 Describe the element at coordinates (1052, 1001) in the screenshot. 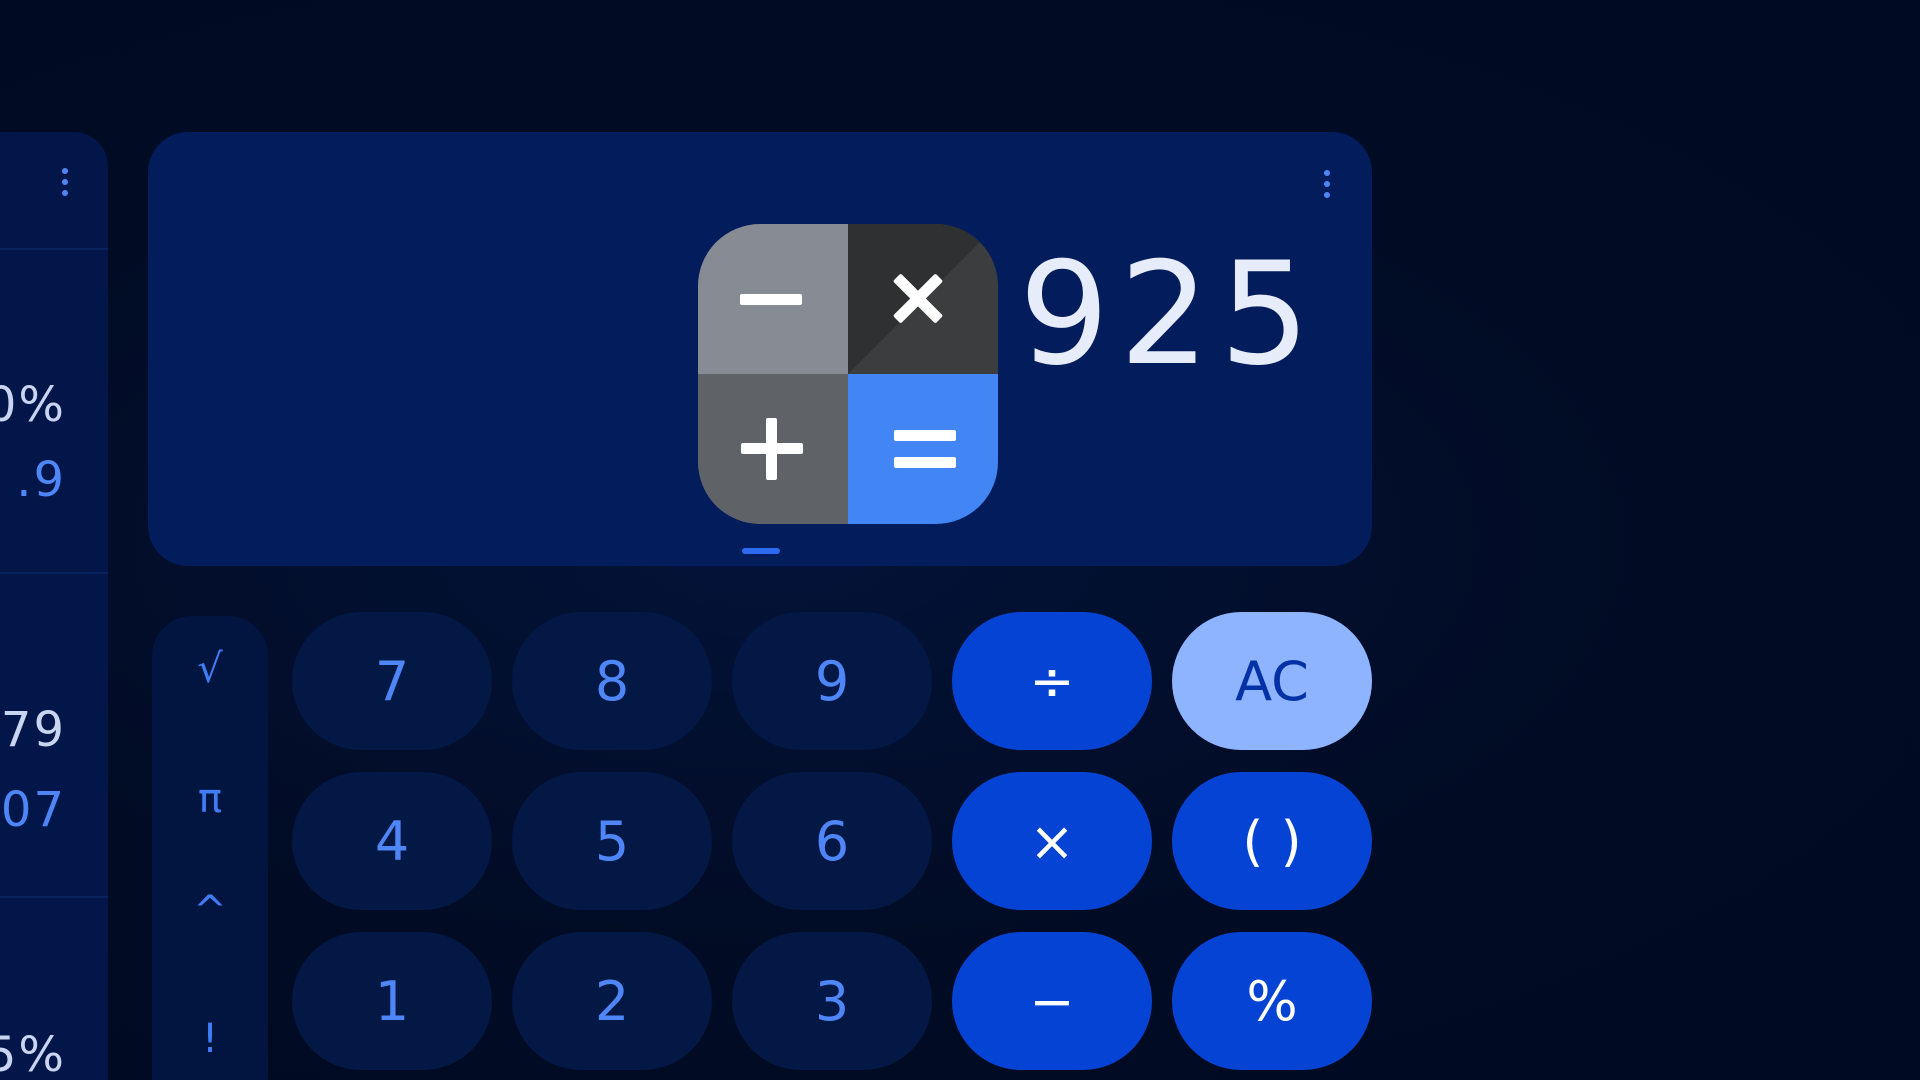

I see `subtract-button: −` at that location.